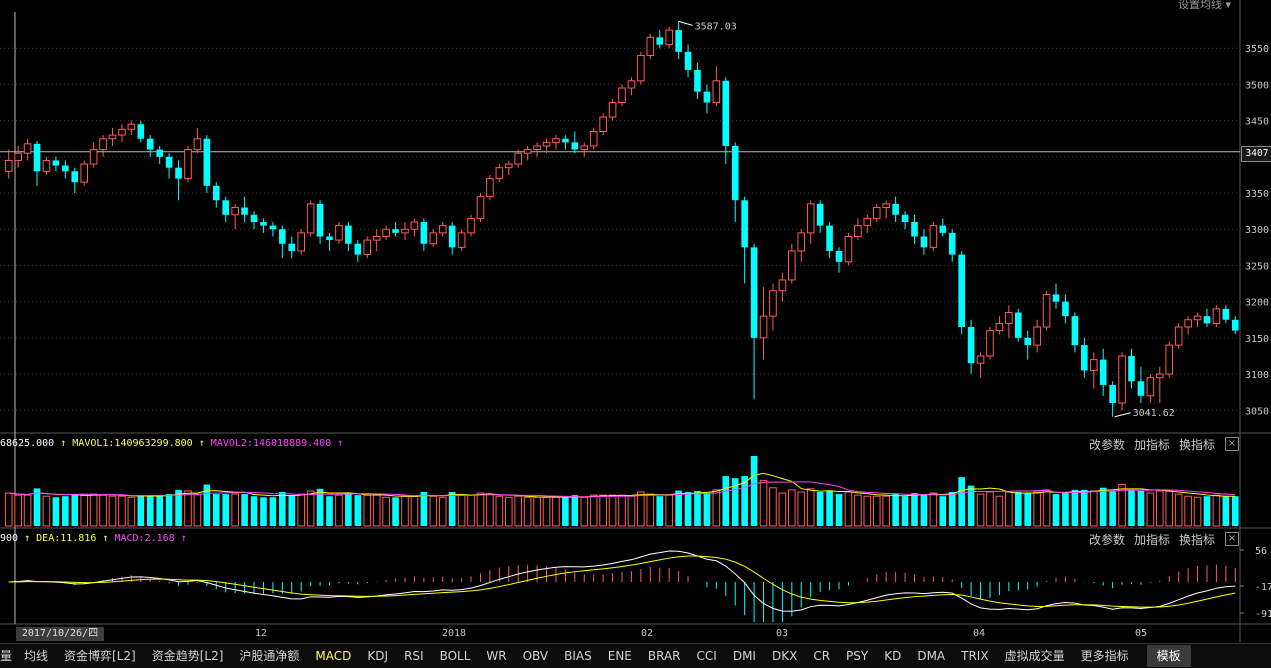  What do you see at coordinates (496, 656) in the screenshot?
I see `tab-8: WR` at bounding box center [496, 656].